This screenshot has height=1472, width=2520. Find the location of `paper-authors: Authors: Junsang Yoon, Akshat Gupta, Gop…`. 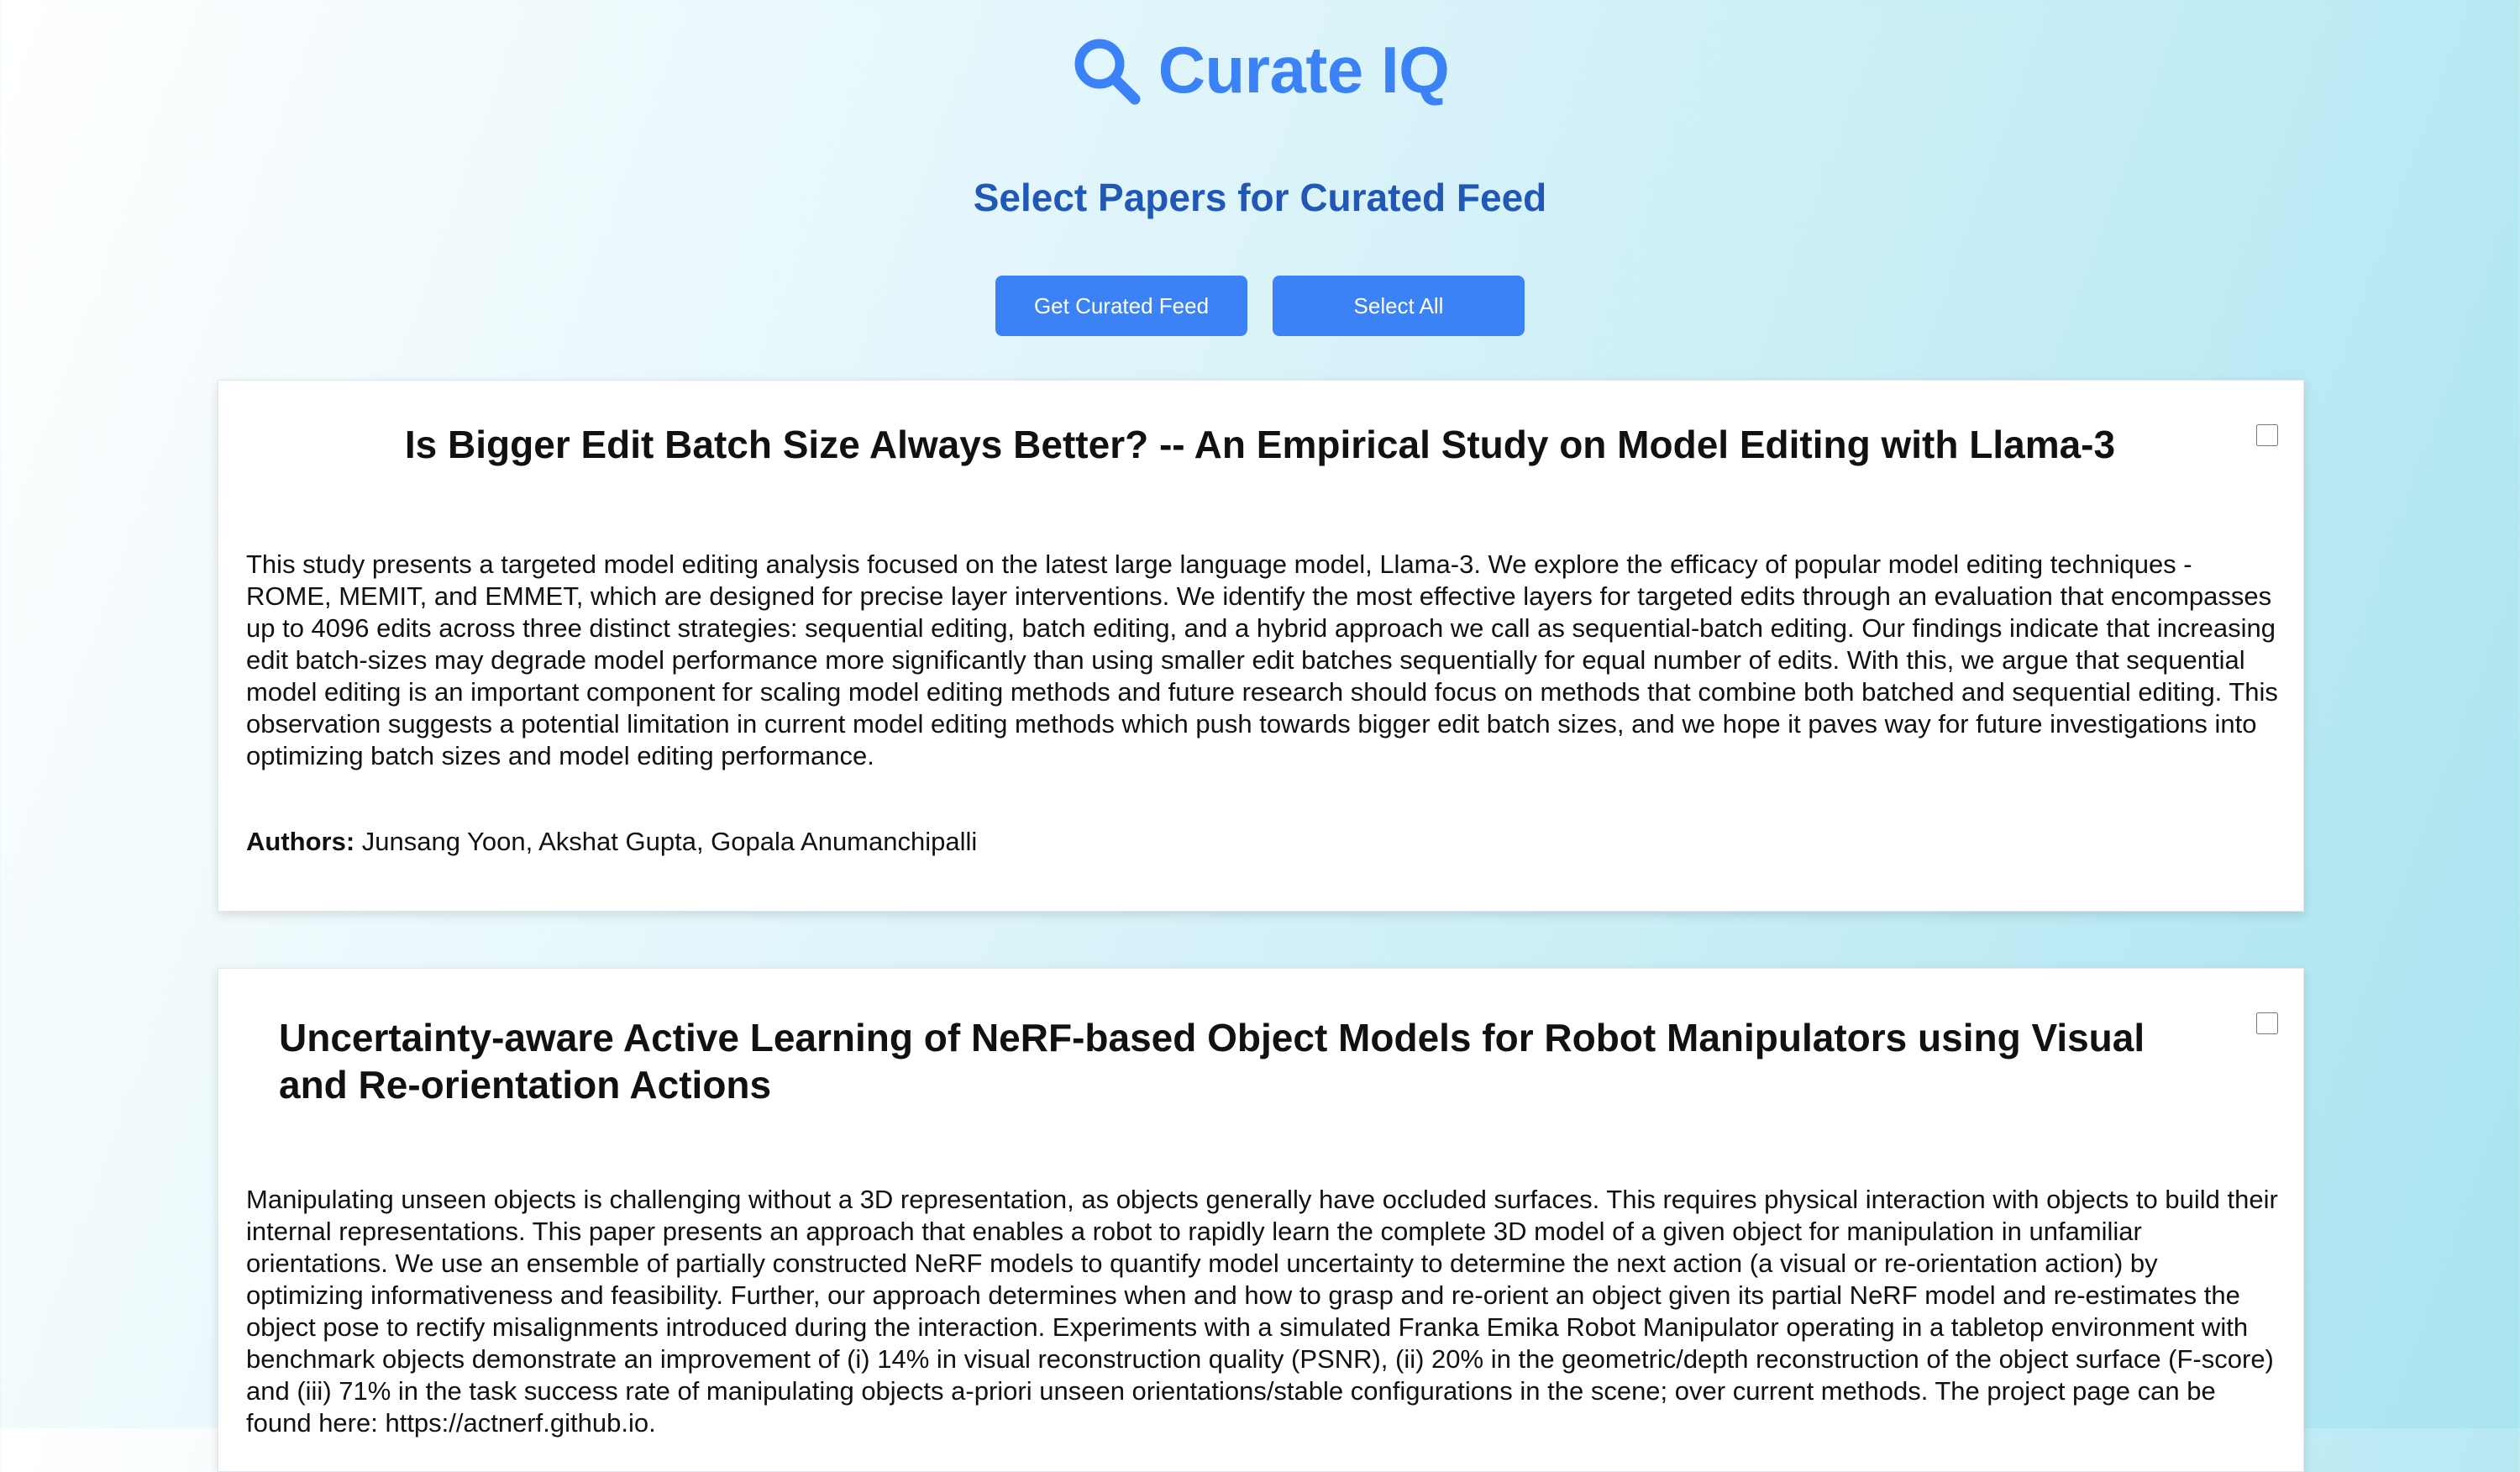

paper-authors: Authors: Junsang Yoon, Akshat Gupta, Gop… is located at coordinates (611, 842).